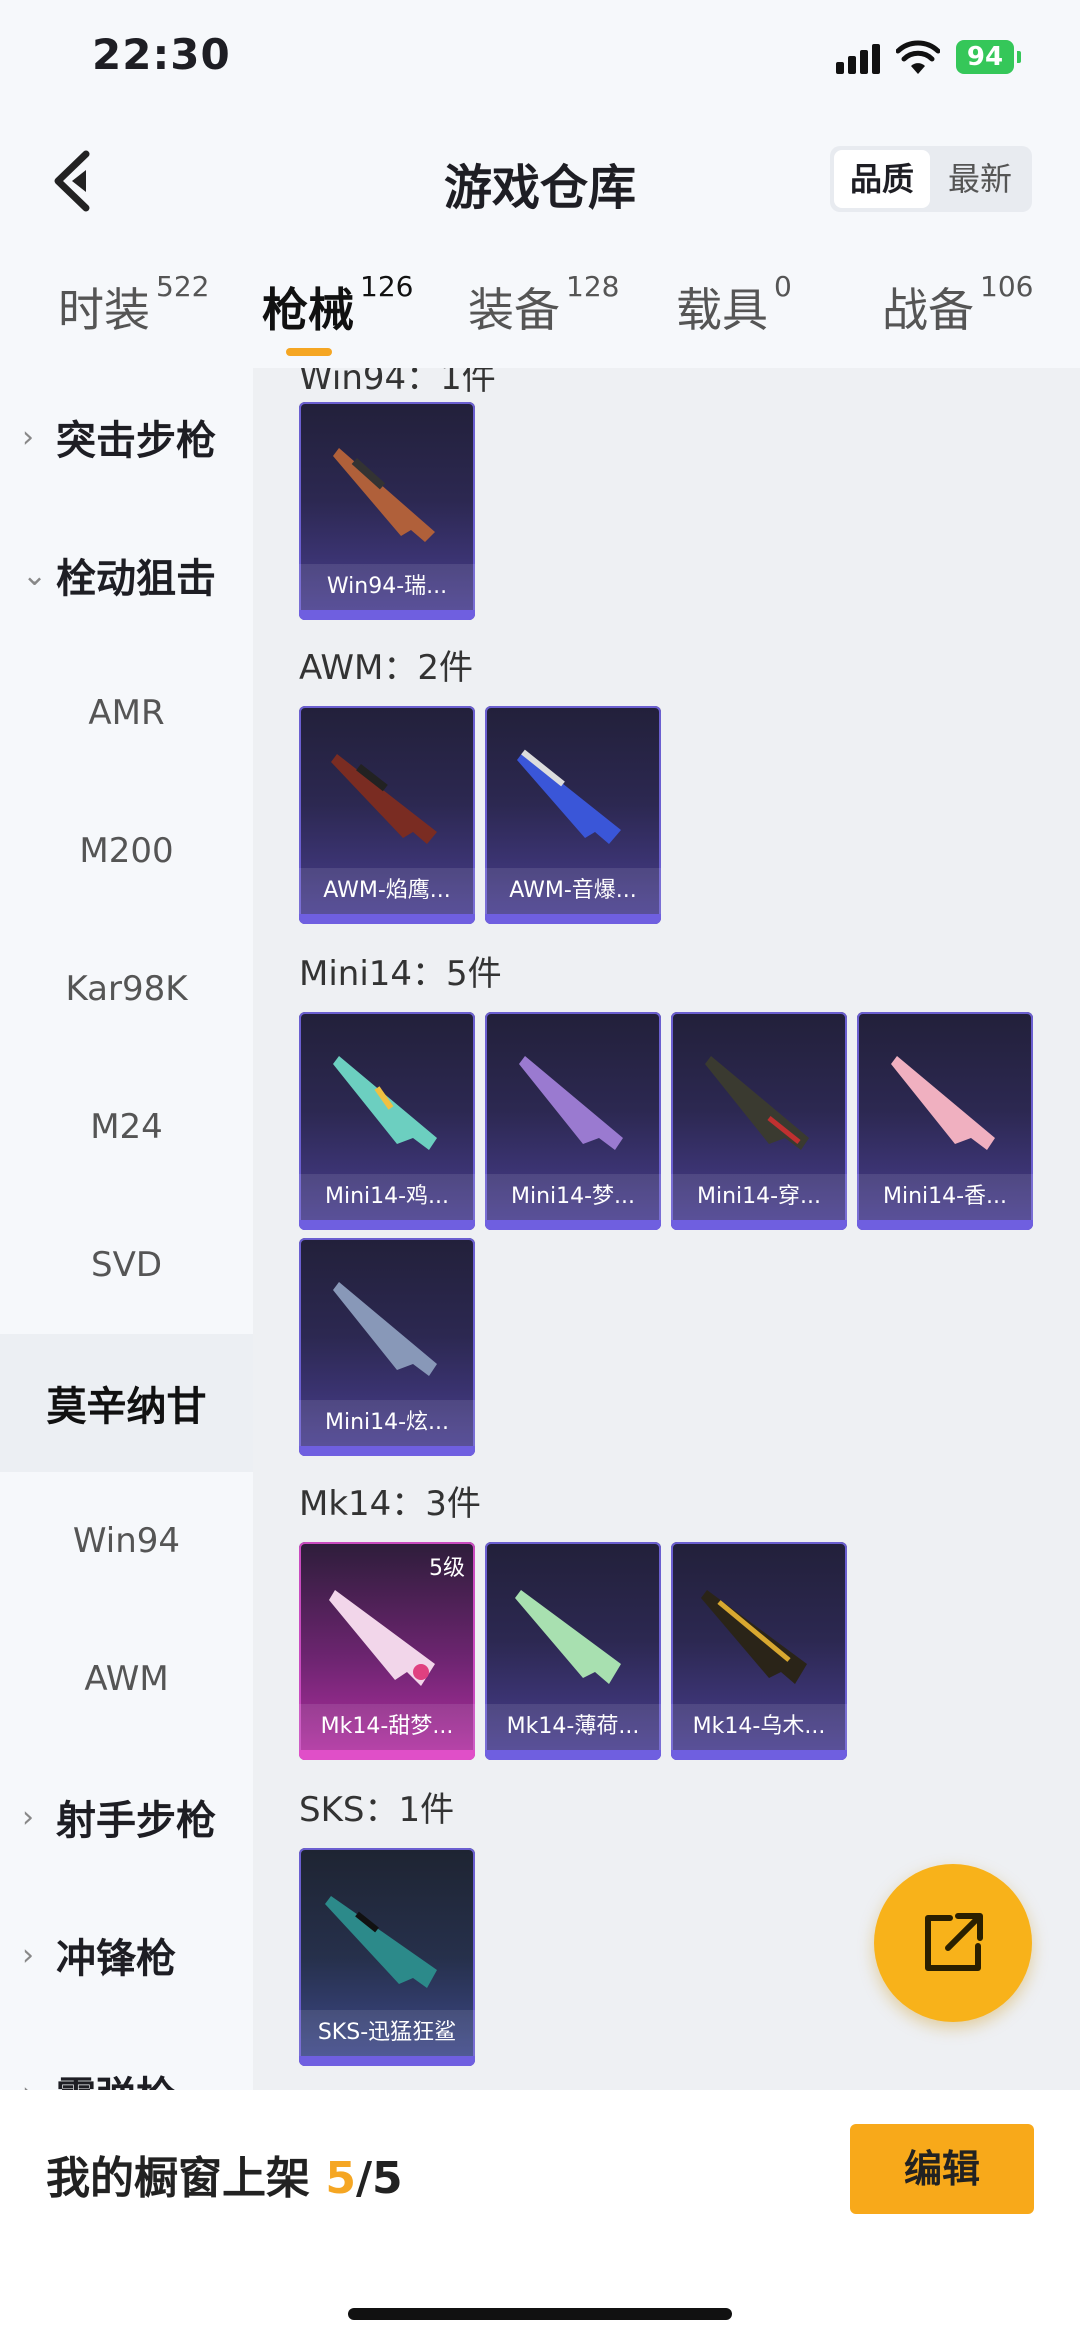 The width and height of the screenshot is (1080, 2339). What do you see at coordinates (116, 2077) in the screenshot?
I see `sidebar-item-label: 霰弹枪` at bounding box center [116, 2077].